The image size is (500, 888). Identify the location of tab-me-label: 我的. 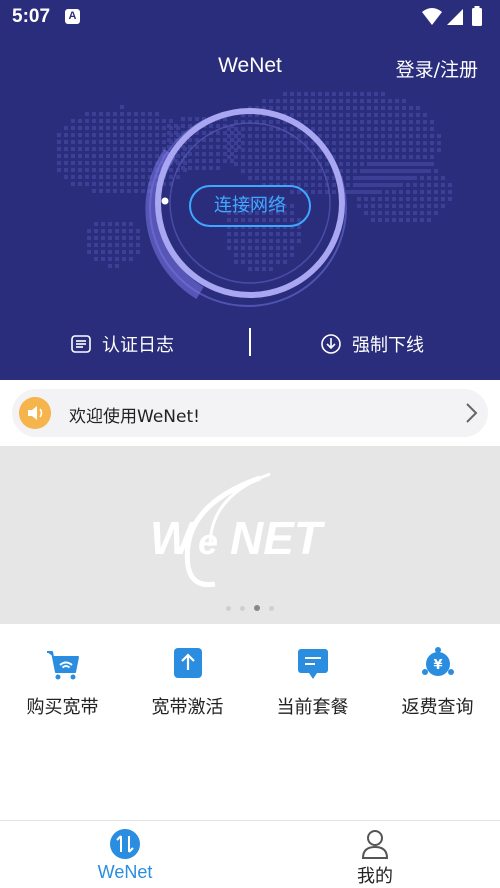
(375, 876).